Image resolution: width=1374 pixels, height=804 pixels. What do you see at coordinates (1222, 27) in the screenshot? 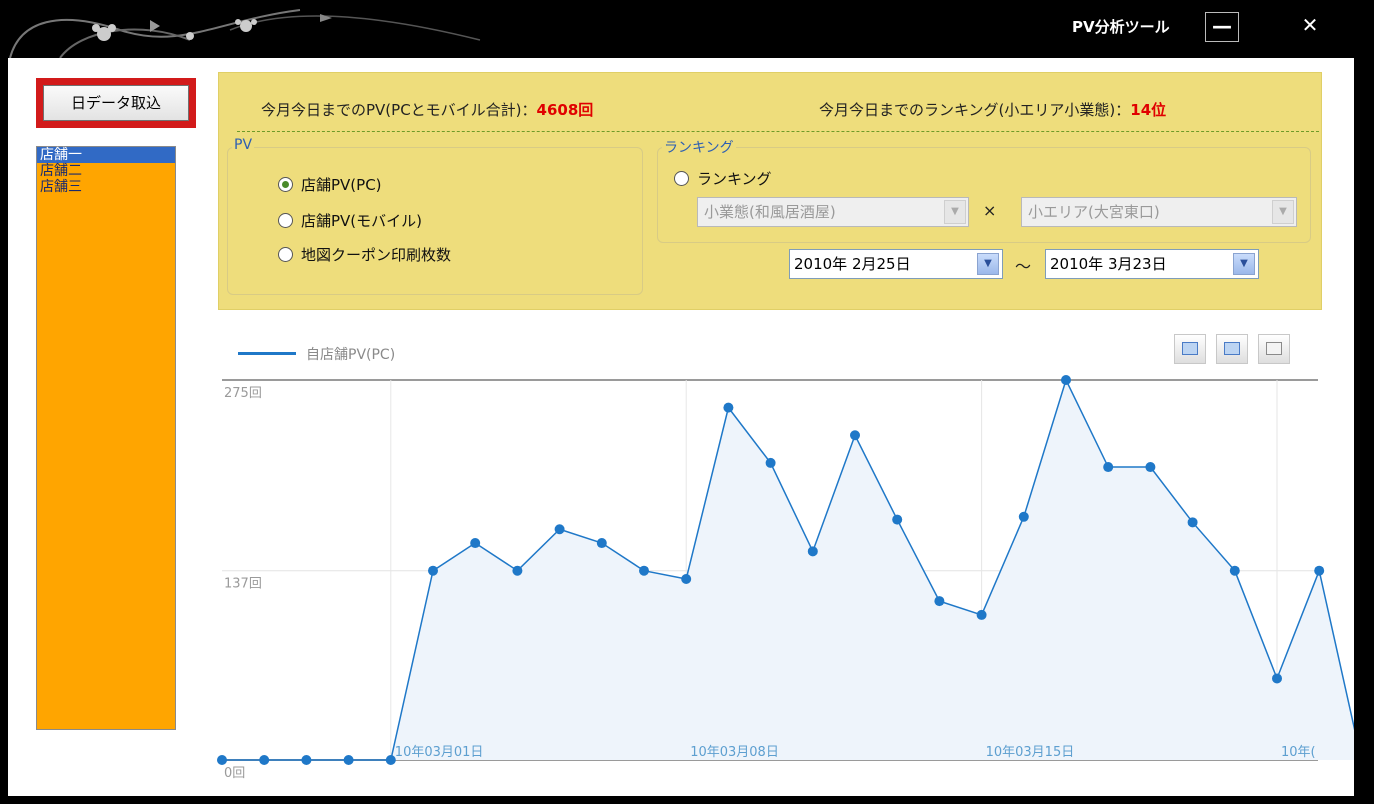
I see `minimize-button: —` at bounding box center [1222, 27].